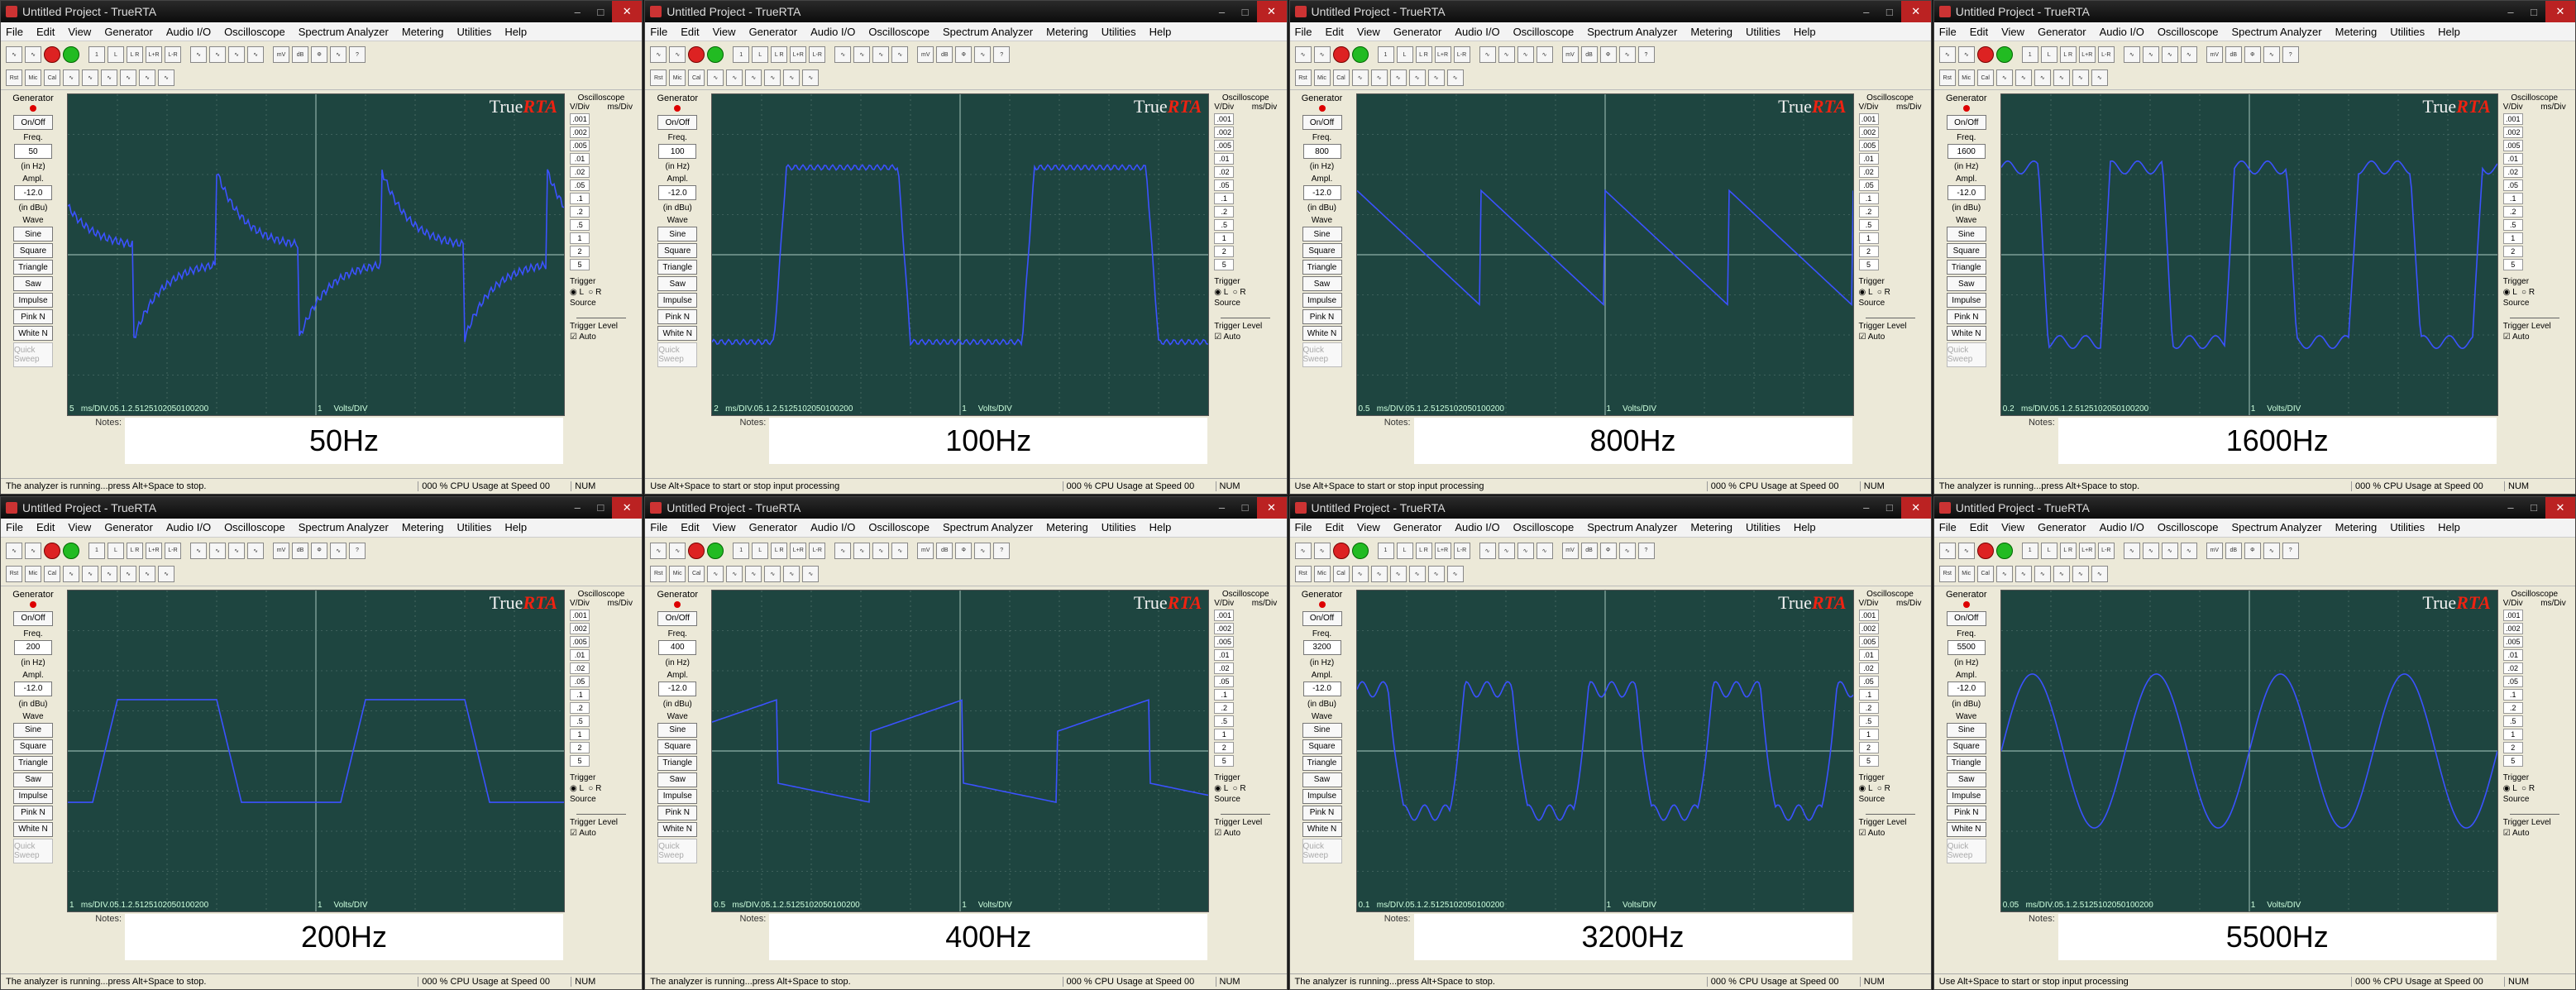 This screenshot has width=2576, height=990. Describe the element at coordinates (677, 151) in the screenshot. I see `freq-input: 100` at that location.